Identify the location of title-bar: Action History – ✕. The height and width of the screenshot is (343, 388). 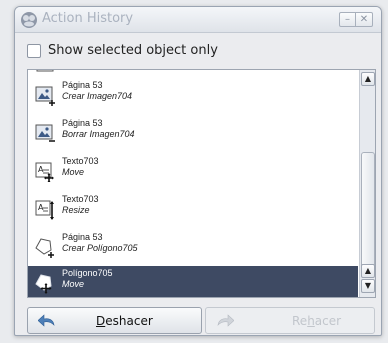
(198, 20).